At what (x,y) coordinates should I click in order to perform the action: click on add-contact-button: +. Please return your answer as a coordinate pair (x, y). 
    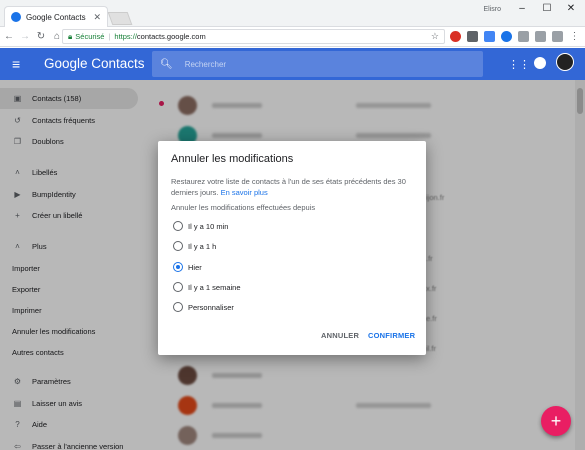
    Looking at the image, I should click on (556, 421).